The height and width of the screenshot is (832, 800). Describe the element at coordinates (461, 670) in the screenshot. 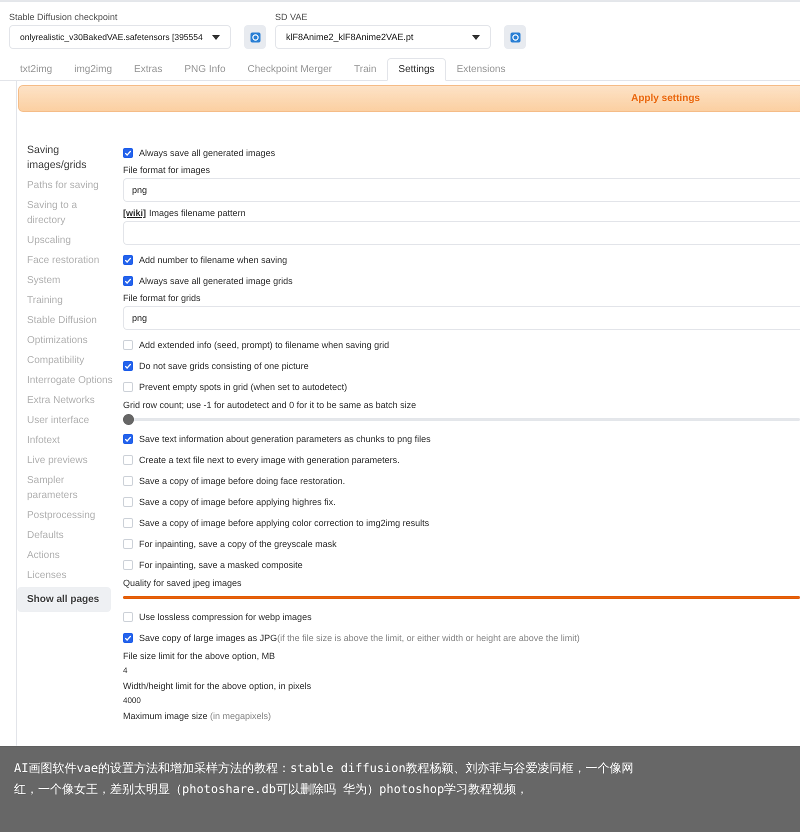

I see `number-input: 4` at that location.